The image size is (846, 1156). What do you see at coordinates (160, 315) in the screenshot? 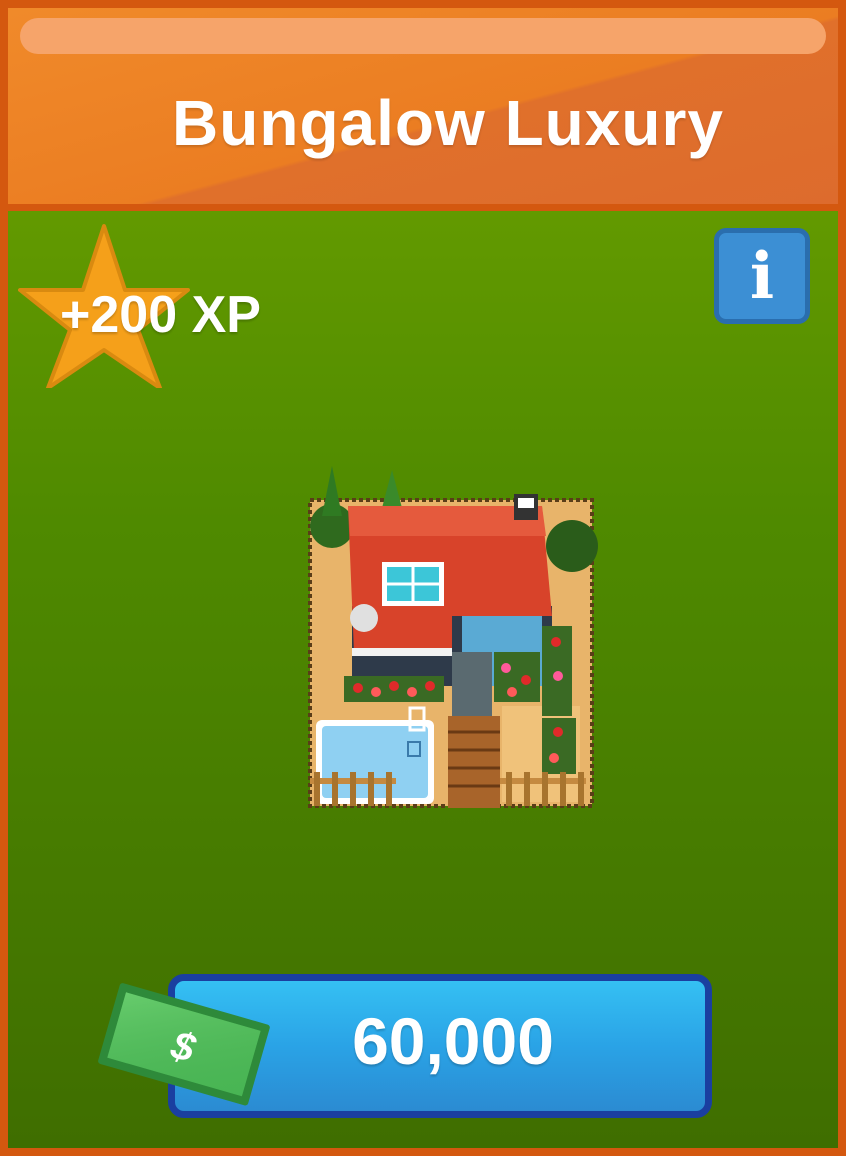
I see `xp-reward-label: +200 XP` at bounding box center [160, 315].